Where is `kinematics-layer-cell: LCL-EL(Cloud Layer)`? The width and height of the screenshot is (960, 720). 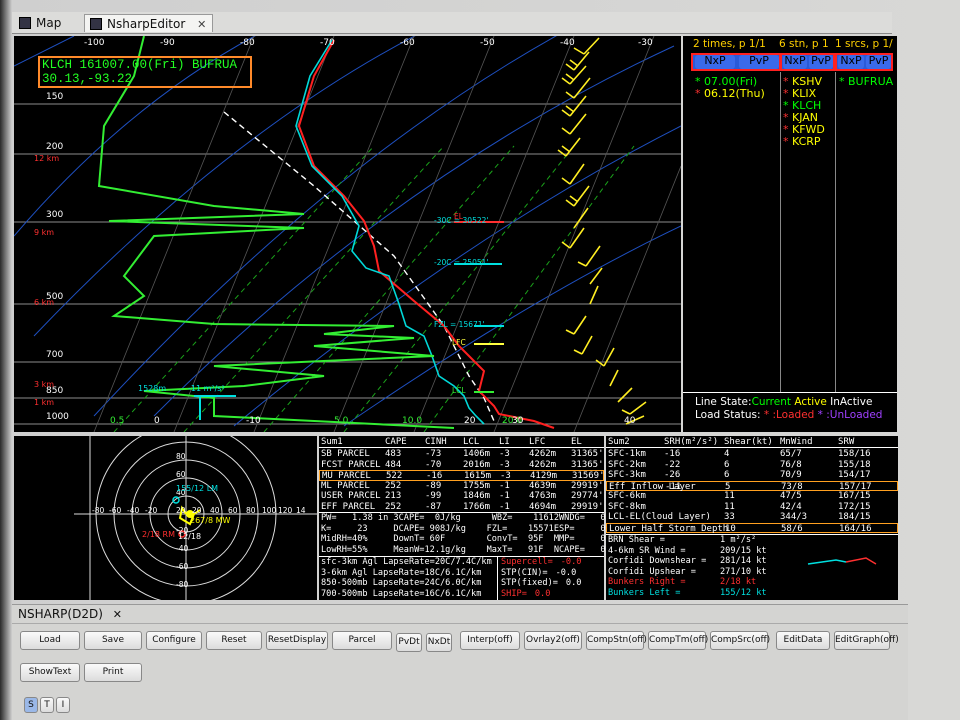
kinematics-layer-cell: LCL-EL(Cloud Layer) is located at coordinates (659, 517).